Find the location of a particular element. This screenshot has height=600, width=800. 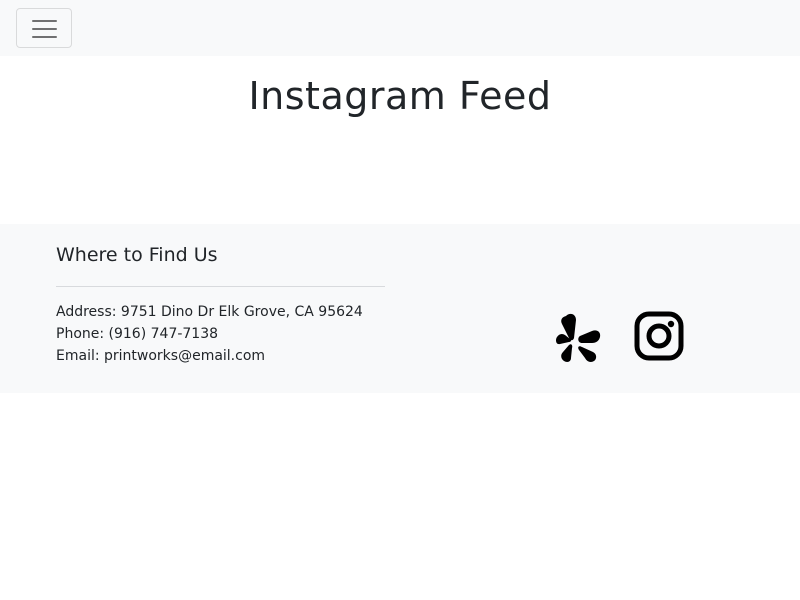

yelp-link is located at coordinates (580, 338).